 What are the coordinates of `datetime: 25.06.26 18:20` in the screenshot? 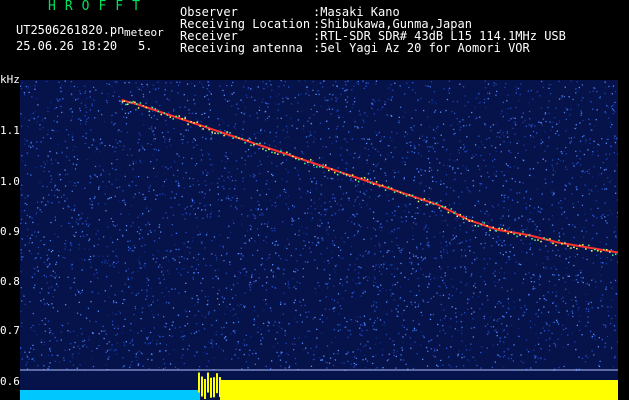 It's located at (67, 46).